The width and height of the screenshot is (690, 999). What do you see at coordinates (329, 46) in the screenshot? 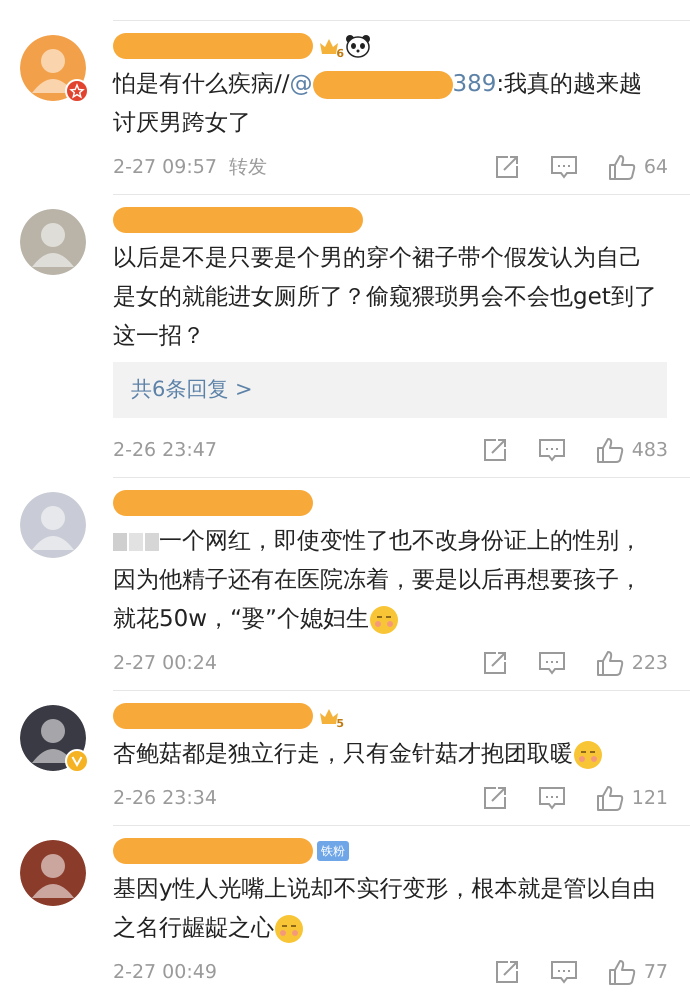
I see `level-badge: 6` at bounding box center [329, 46].